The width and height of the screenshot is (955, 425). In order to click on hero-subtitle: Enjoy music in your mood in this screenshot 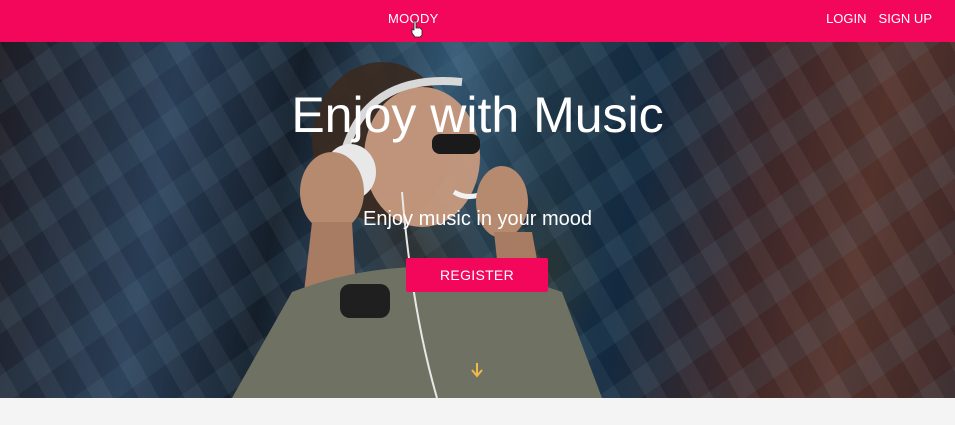, I will do `click(477, 219)`.